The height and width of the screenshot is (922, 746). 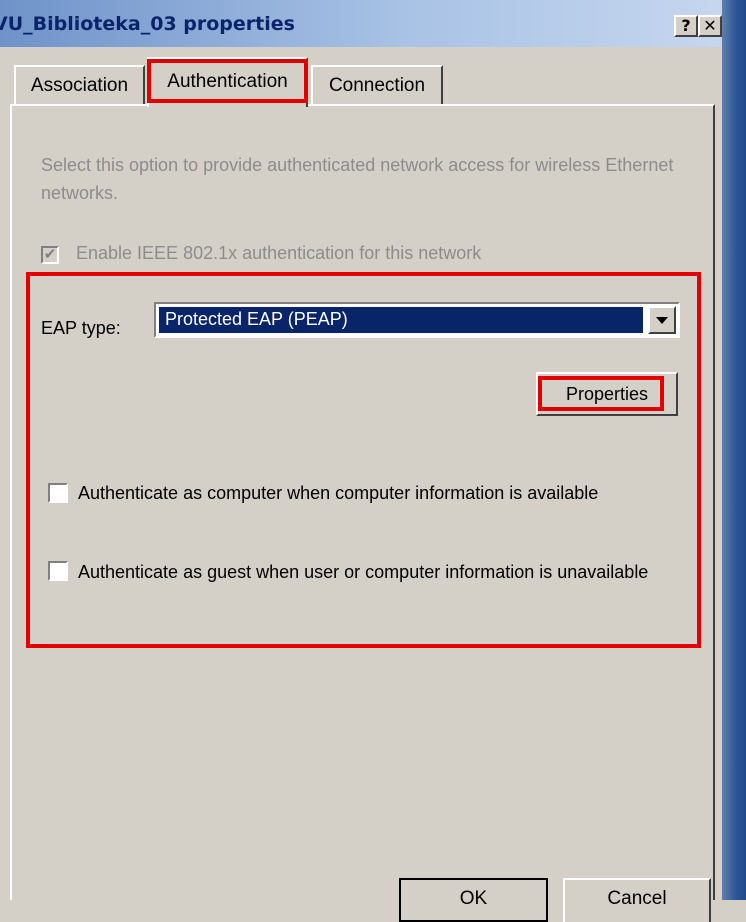 What do you see at coordinates (81, 328) in the screenshot?
I see `eap-type-label: EAP type:` at bounding box center [81, 328].